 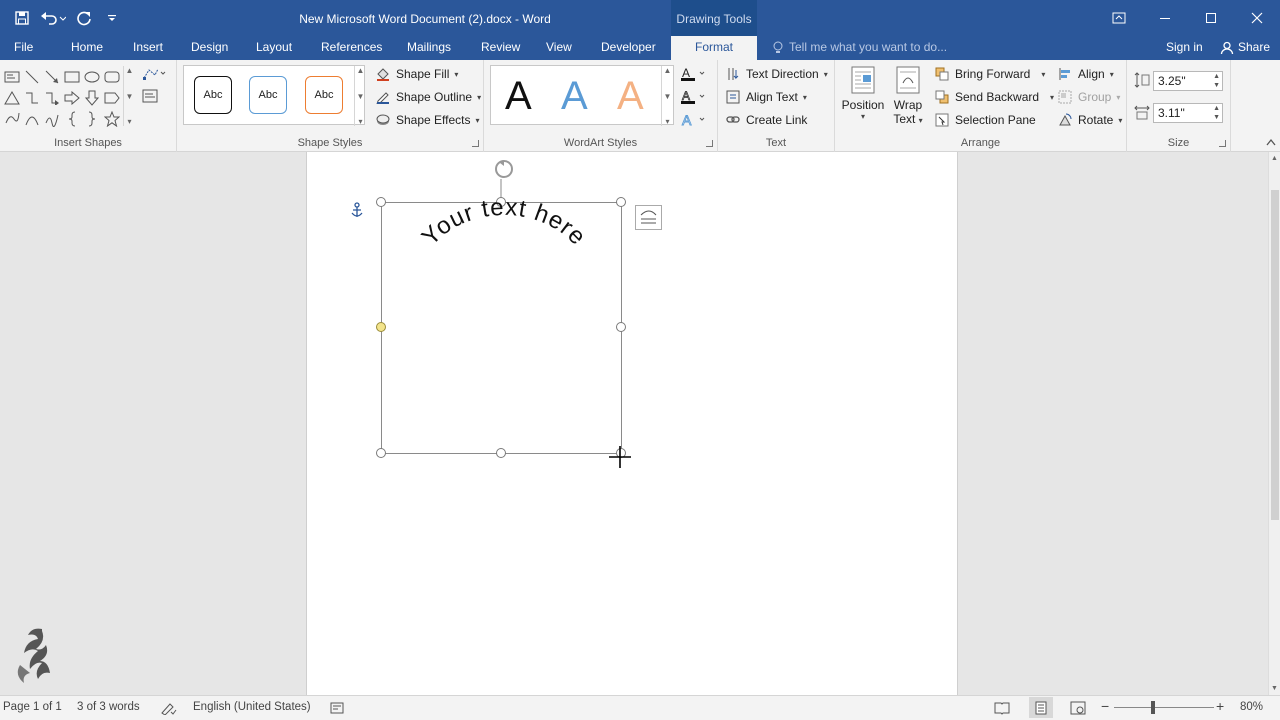 What do you see at coordinates (1251, 707) in the screenshot?
I see `zoom-level: 80%` at bounding box center [1251, 707].